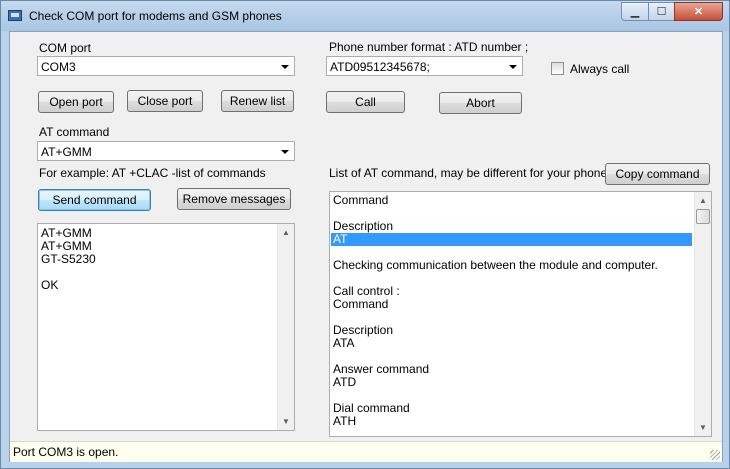 The width and height of the screenshot is (730, 469). Describe the element at coordinates (15, 15) in the screenshot. I see `app-icon` at that location.